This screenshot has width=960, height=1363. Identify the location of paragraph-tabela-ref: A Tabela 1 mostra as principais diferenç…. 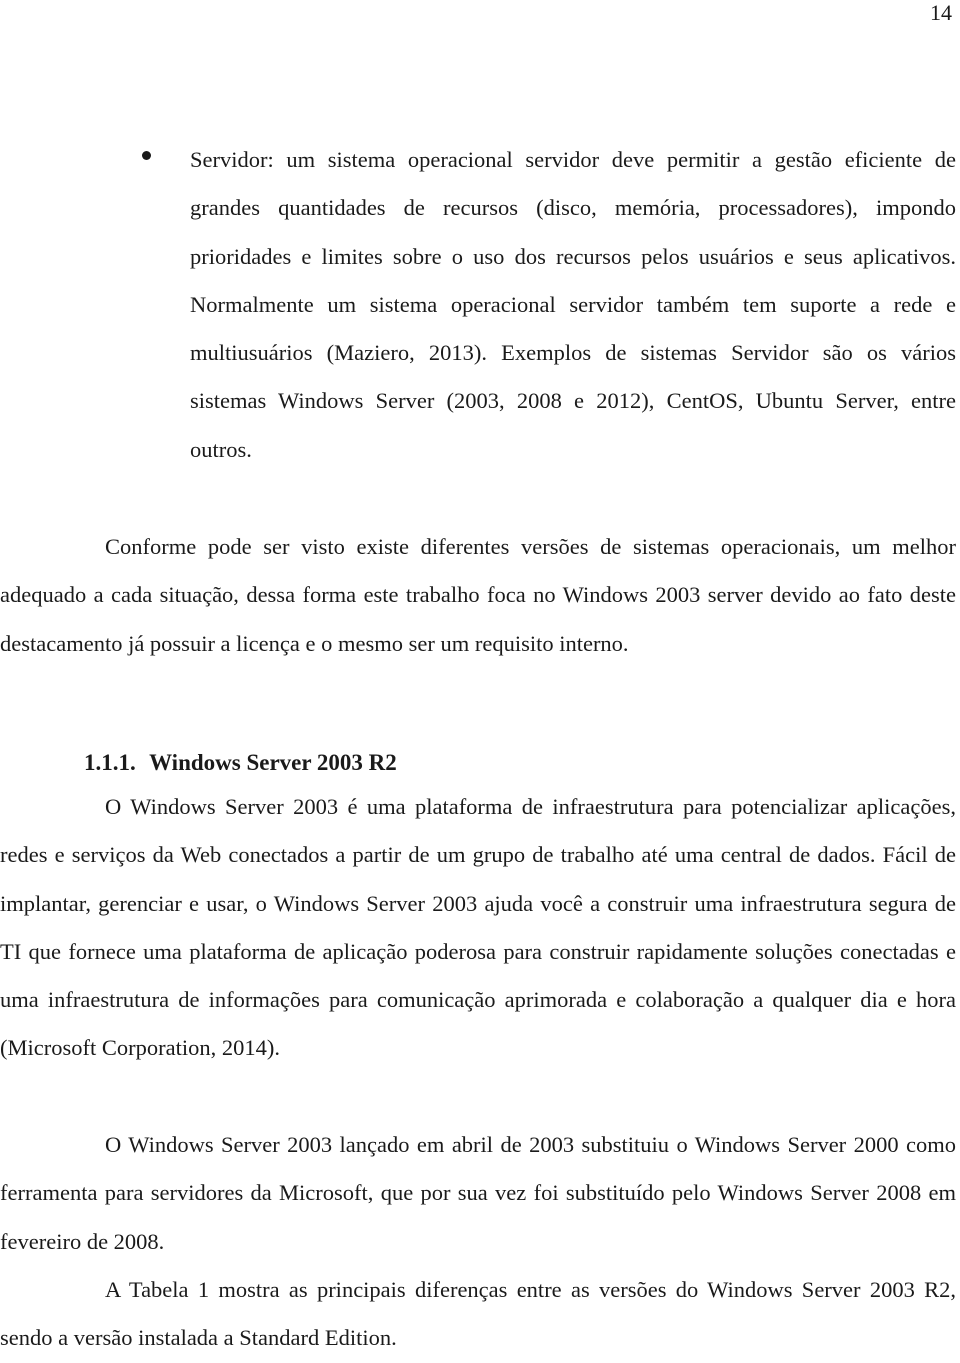
(478, 1314).